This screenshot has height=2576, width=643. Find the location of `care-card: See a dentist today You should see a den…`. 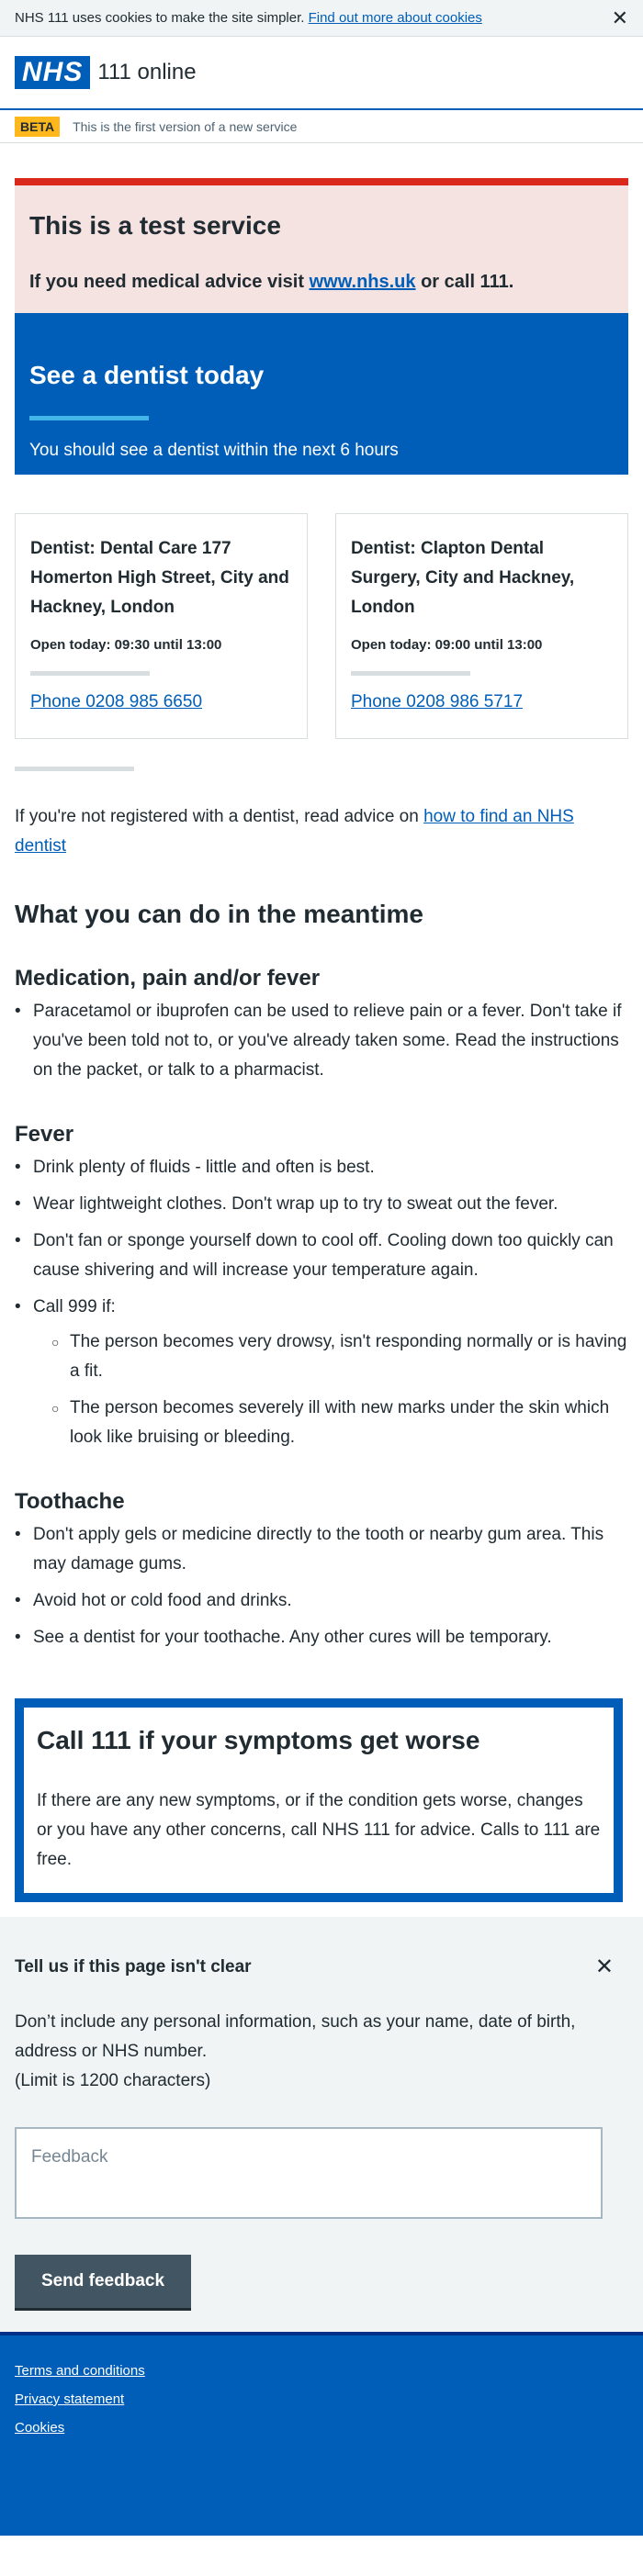

care-card: See a dentist today You should see a den… is located at coordinates (321, 394).